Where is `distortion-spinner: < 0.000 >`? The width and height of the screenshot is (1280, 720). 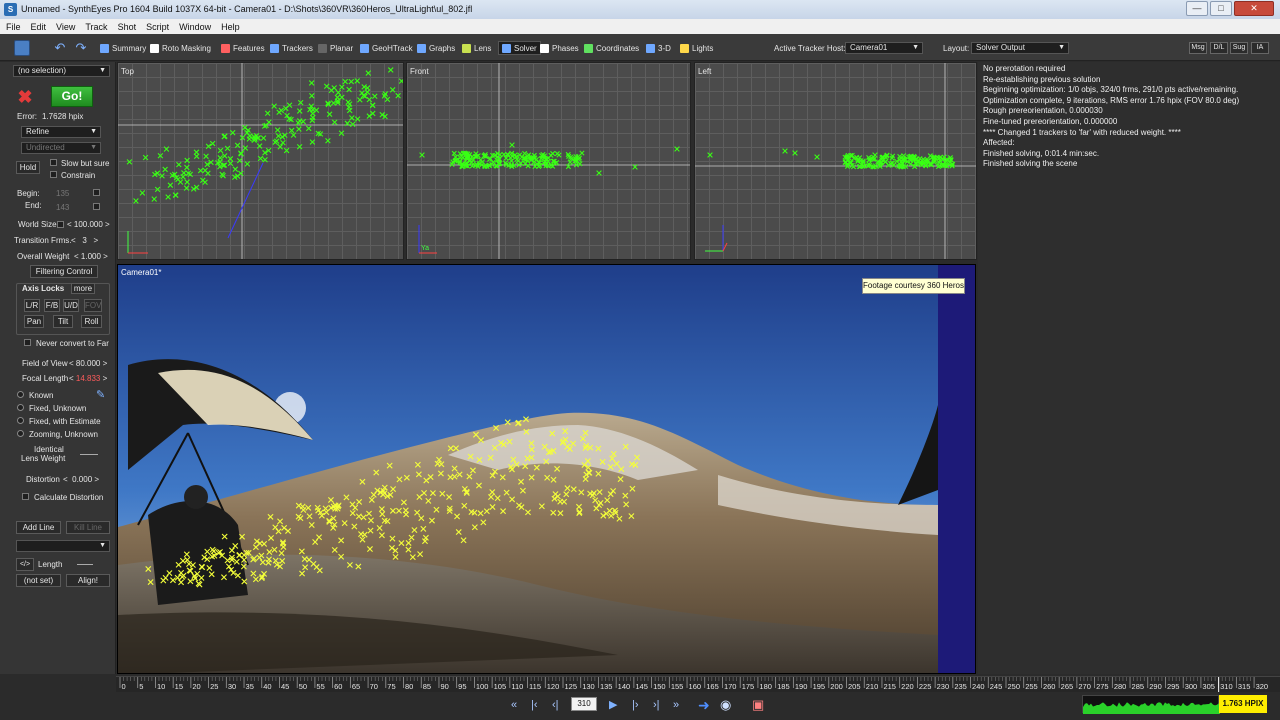 distortion-spinner: < 0.000 > is located at coordinates (81, 479).